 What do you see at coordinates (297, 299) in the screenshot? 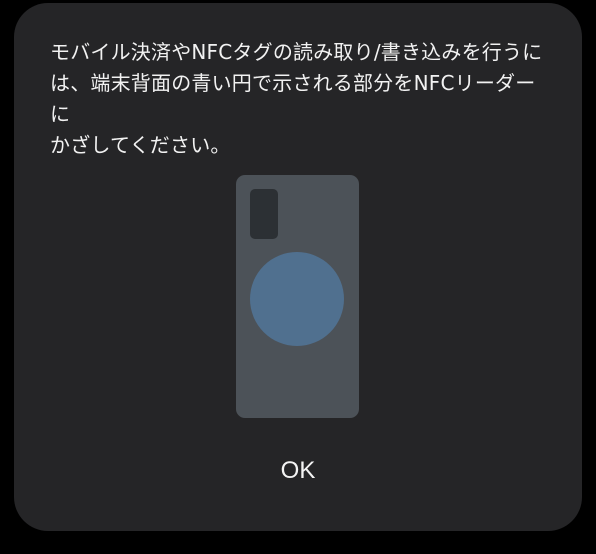
I see `nfc-area-indicator` at bounding box center [297, 299].